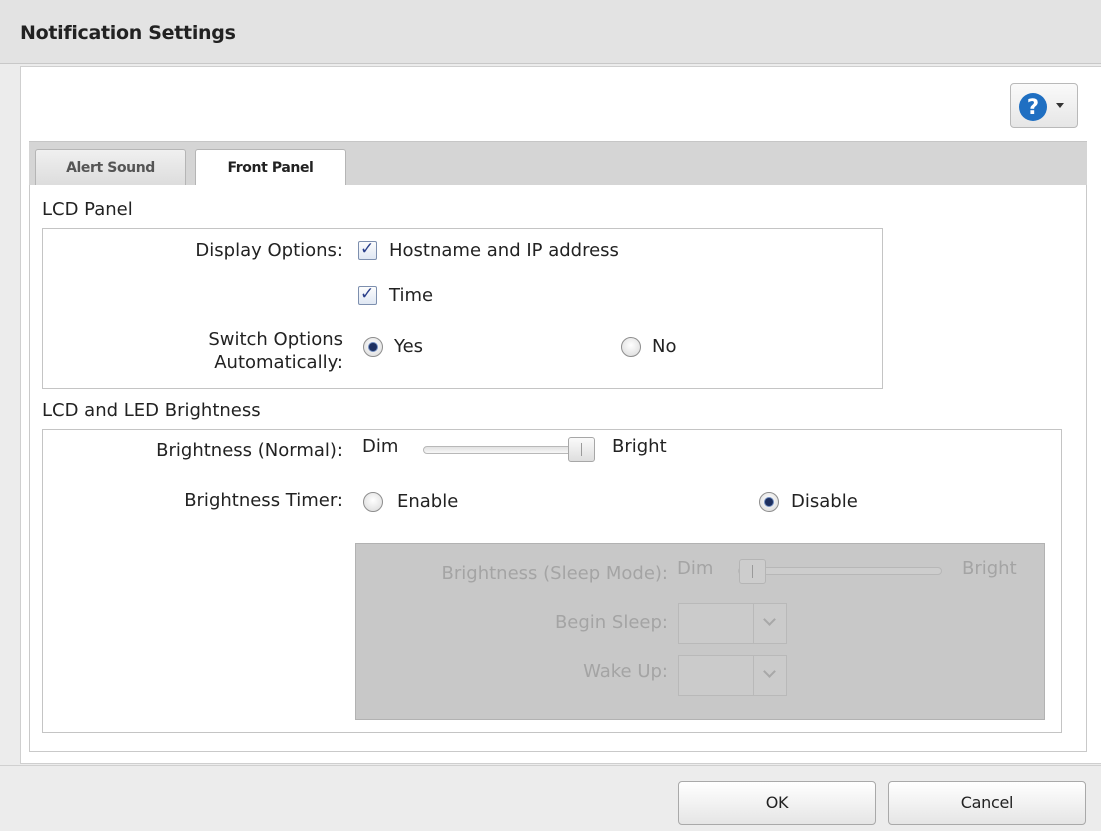  Describe the element at coordinates (270, 168) in the screenshot. I see `tab-front-panel: Front Panel` at that location.